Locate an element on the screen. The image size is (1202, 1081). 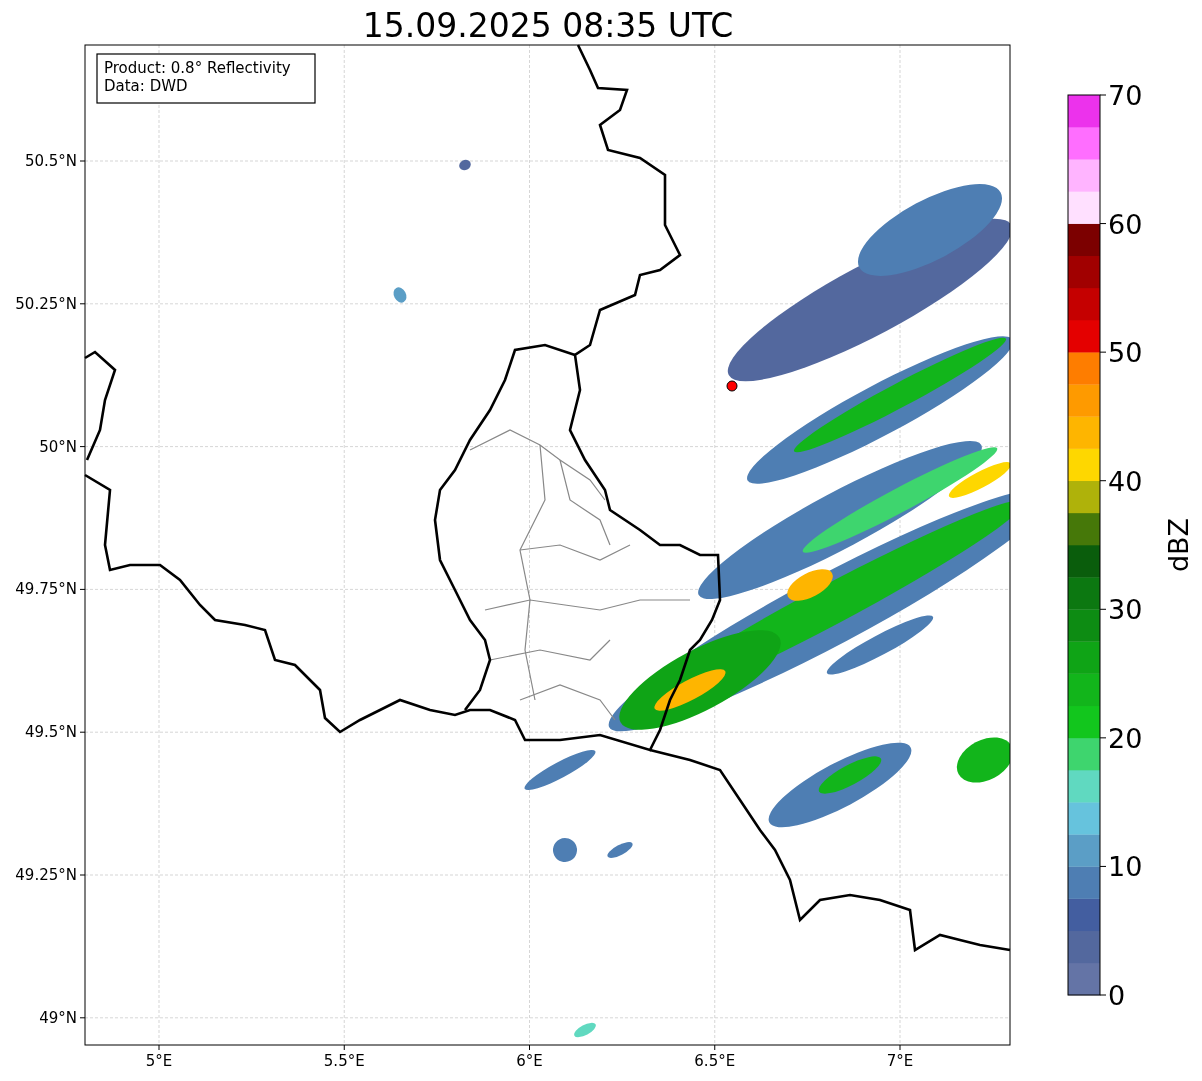
colorbar-tick-label: 30 is located at coordinates (1125, 610).